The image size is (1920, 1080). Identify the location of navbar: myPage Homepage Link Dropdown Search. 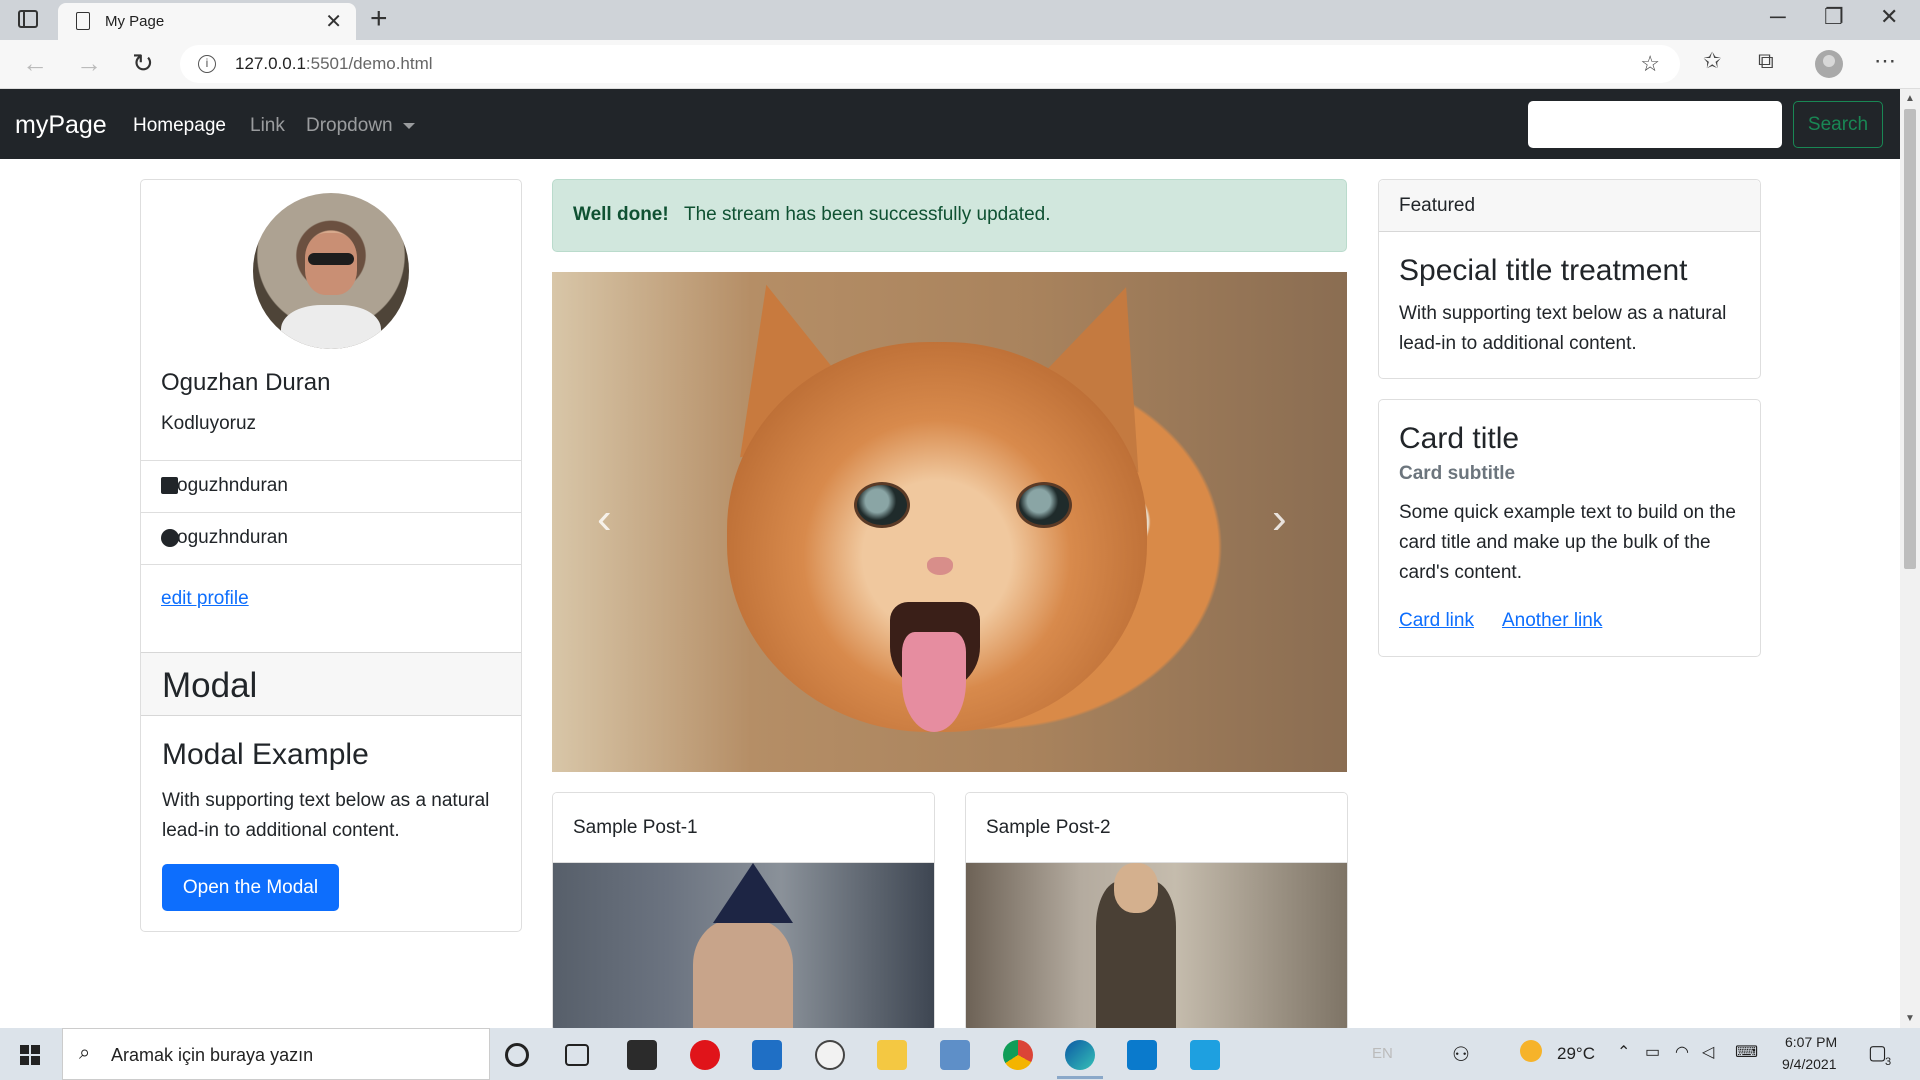
(950, 124).